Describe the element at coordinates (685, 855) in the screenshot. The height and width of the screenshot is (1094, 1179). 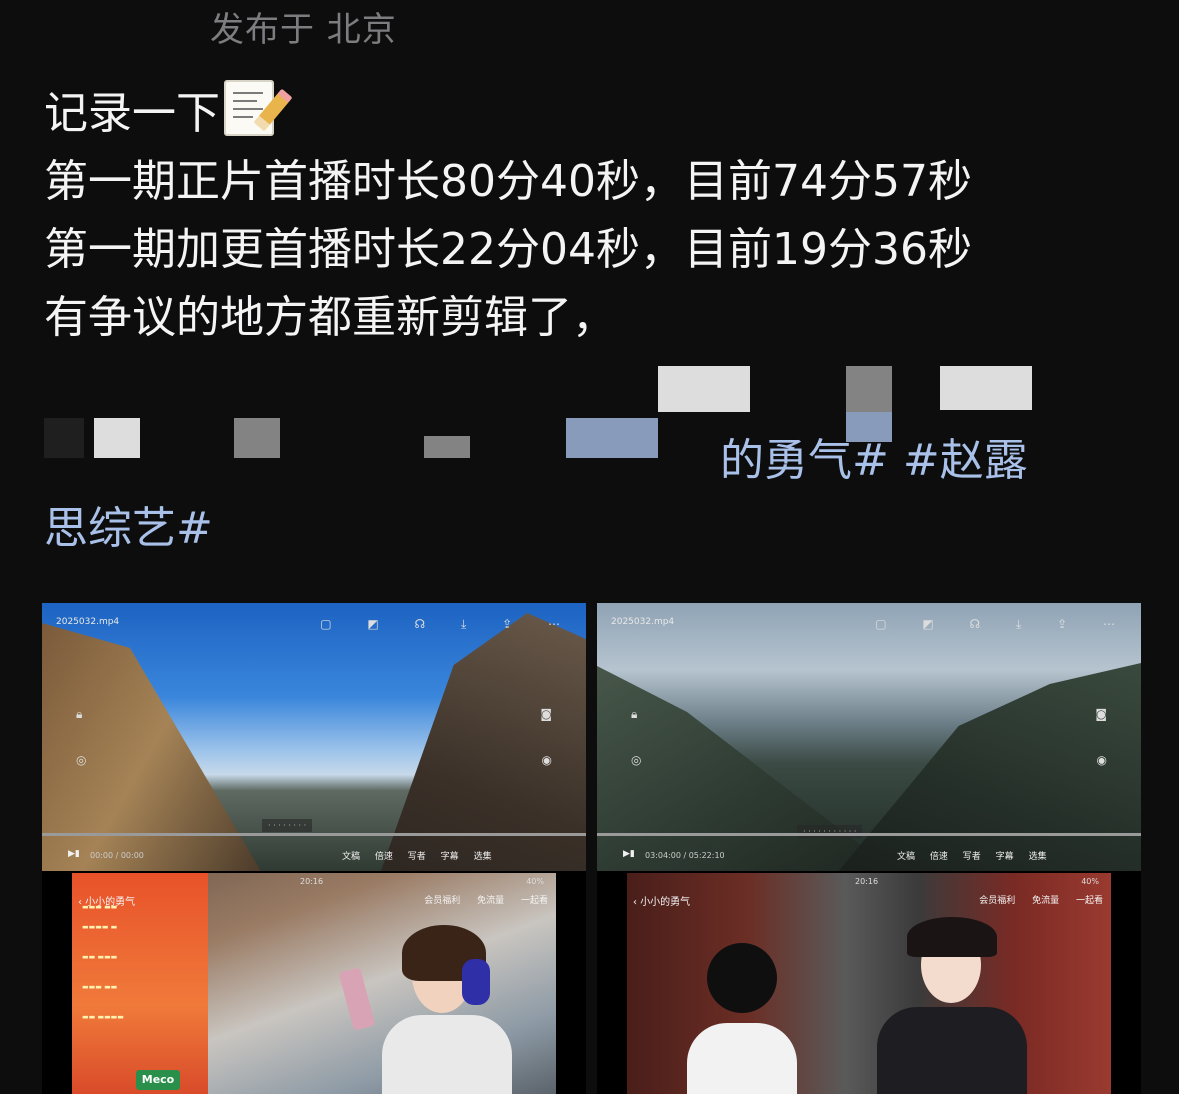
I see `time-readout: 03:04:00 / 05:22:10` at that location.